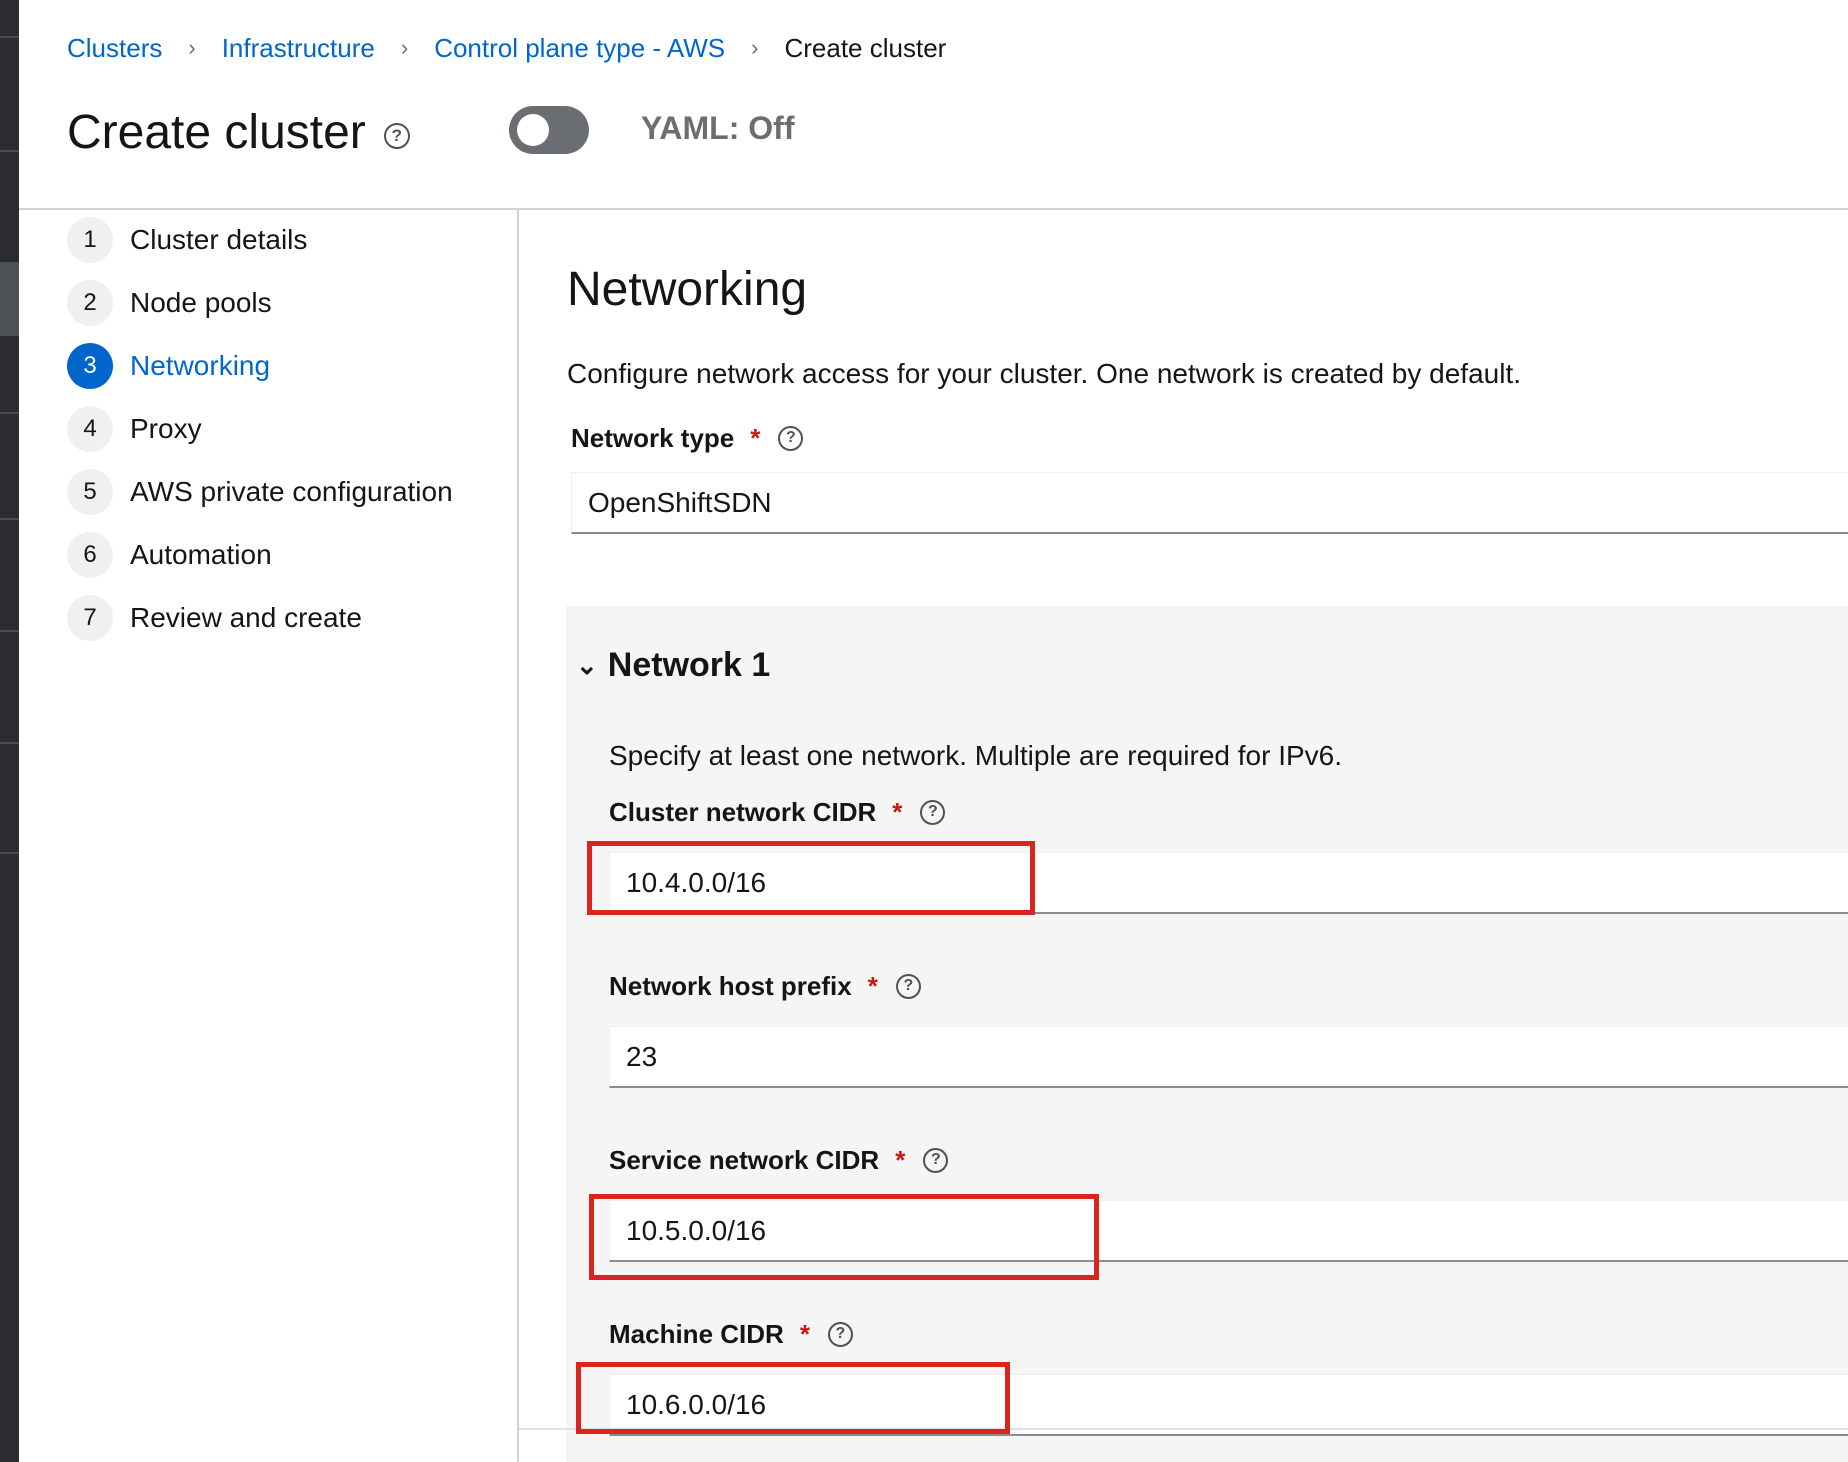  I want to click on step-label: Node pools, so click(201, 302).